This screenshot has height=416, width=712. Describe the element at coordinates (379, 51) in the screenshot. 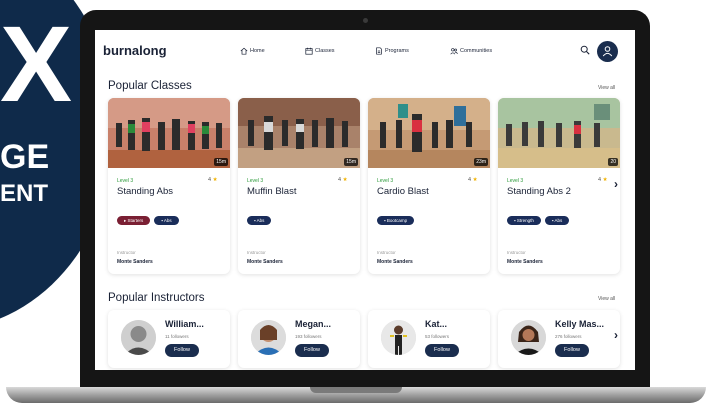

I see `document-icon` at that location.